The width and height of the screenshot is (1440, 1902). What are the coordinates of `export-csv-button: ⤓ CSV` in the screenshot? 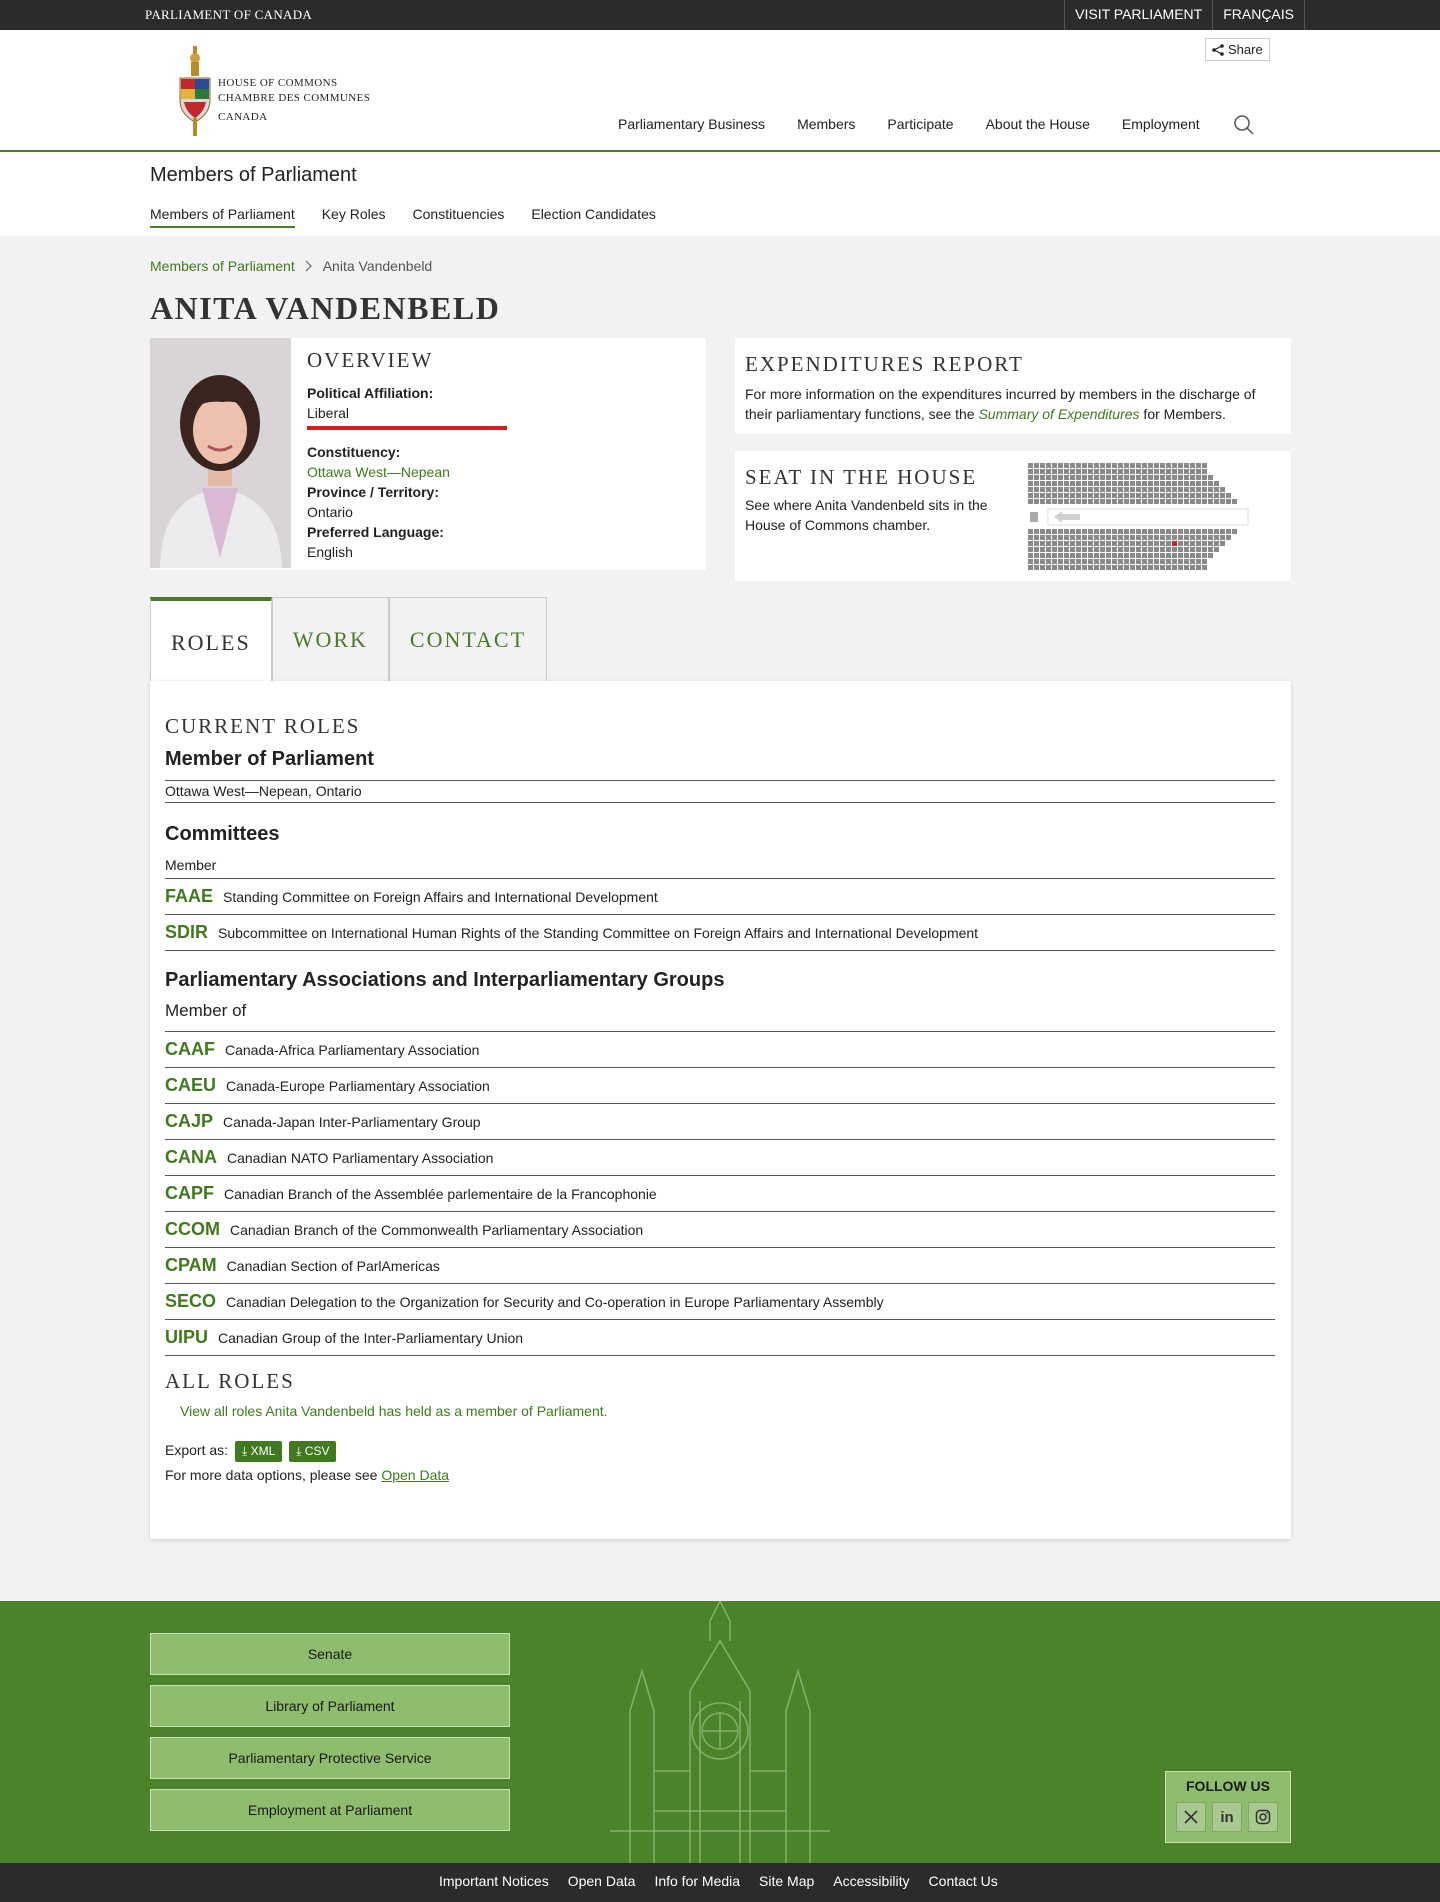 It's located at (313, 1451).